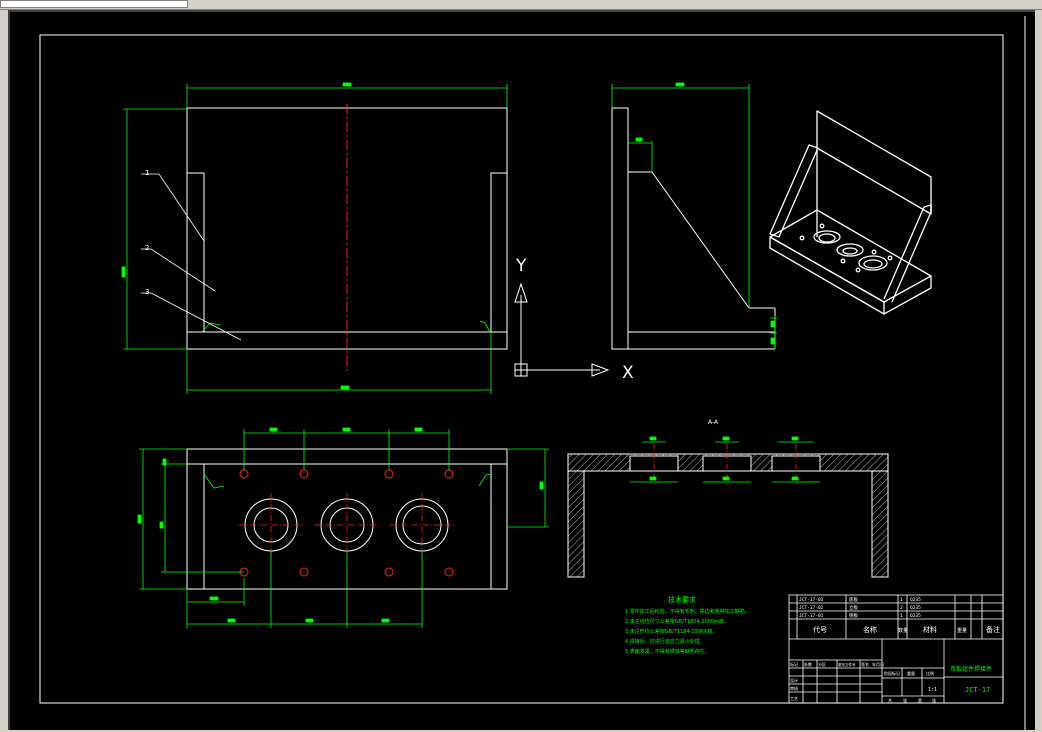  What do you see at coordinates (687, 611) in the screenshot?
I see `notes-line-1: 1.零件加工后检验，不得有毛刺、锐边和各种加工缺陷。` at bounding box center [687, 611].